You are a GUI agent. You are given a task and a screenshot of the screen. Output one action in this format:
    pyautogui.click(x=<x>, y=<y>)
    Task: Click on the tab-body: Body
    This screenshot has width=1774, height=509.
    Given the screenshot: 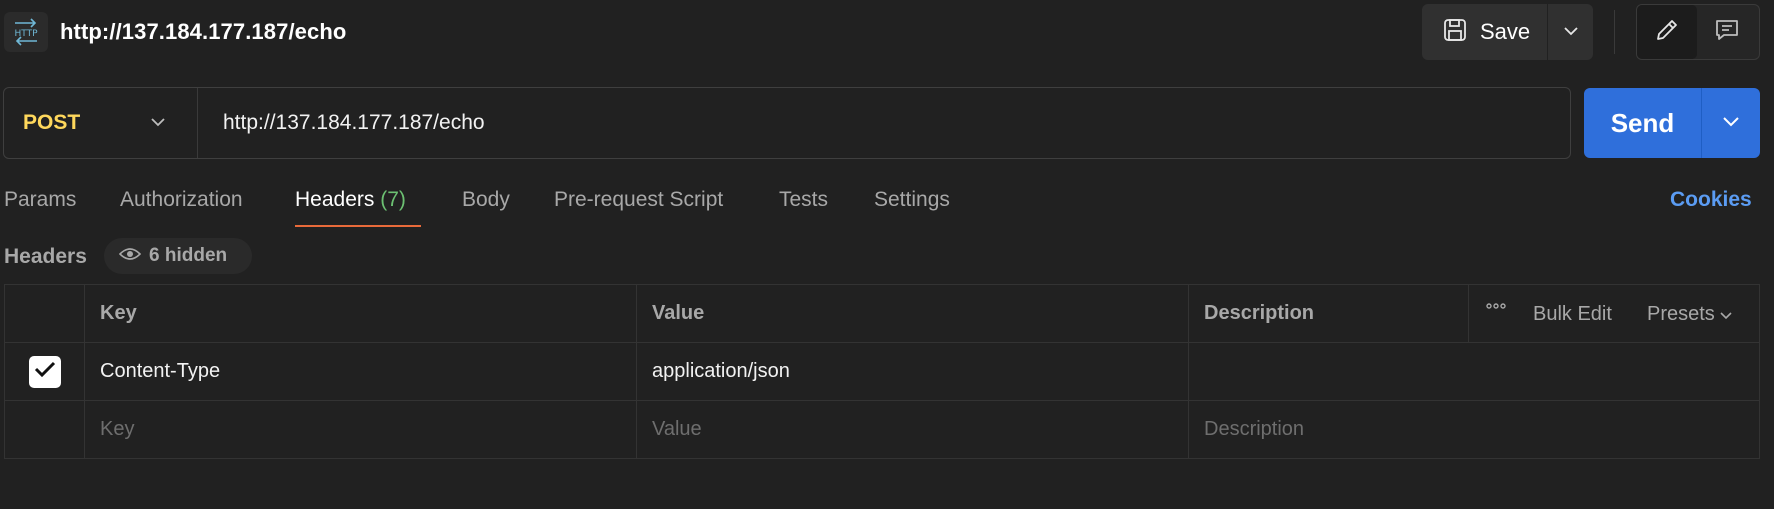 What is the action you would take?
    pyautogui.click(x=486, y=200)
    